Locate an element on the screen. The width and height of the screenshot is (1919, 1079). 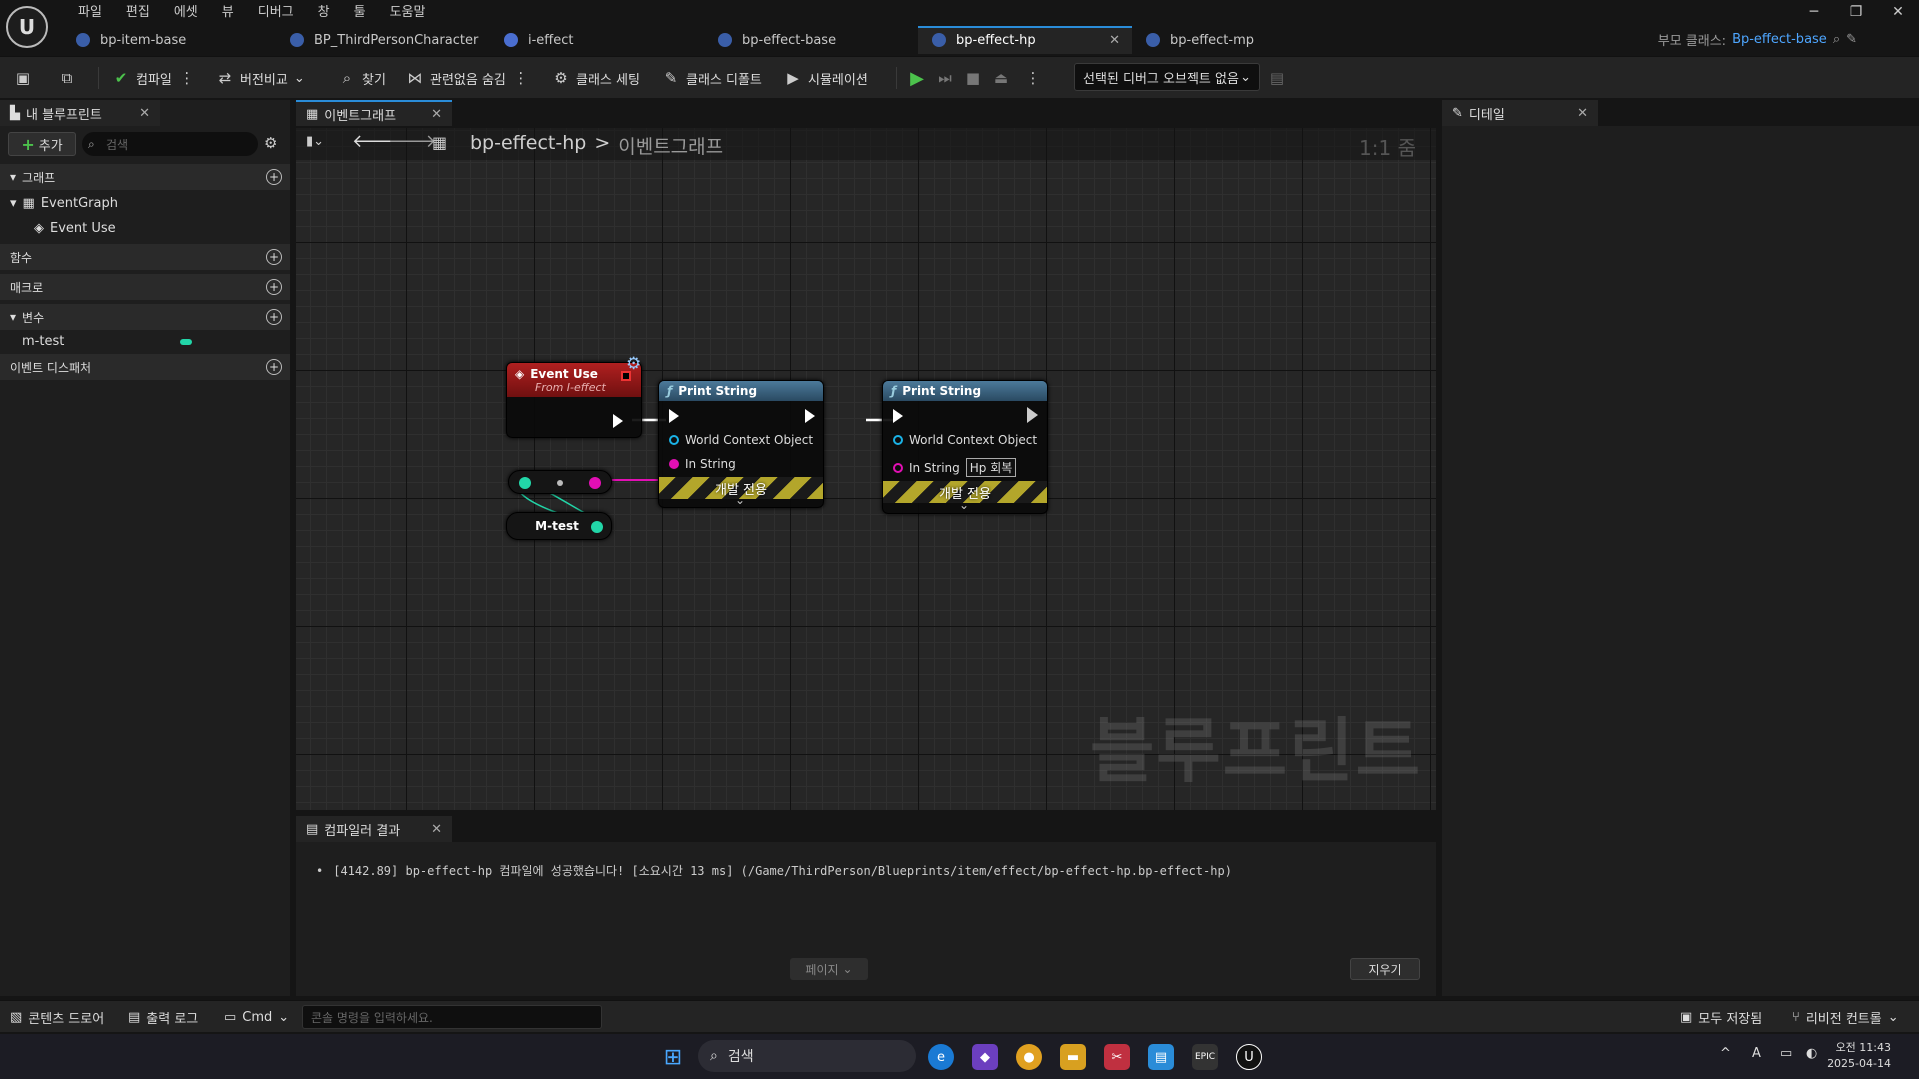
stop-button: ■ is located at coordinates (973, 78).